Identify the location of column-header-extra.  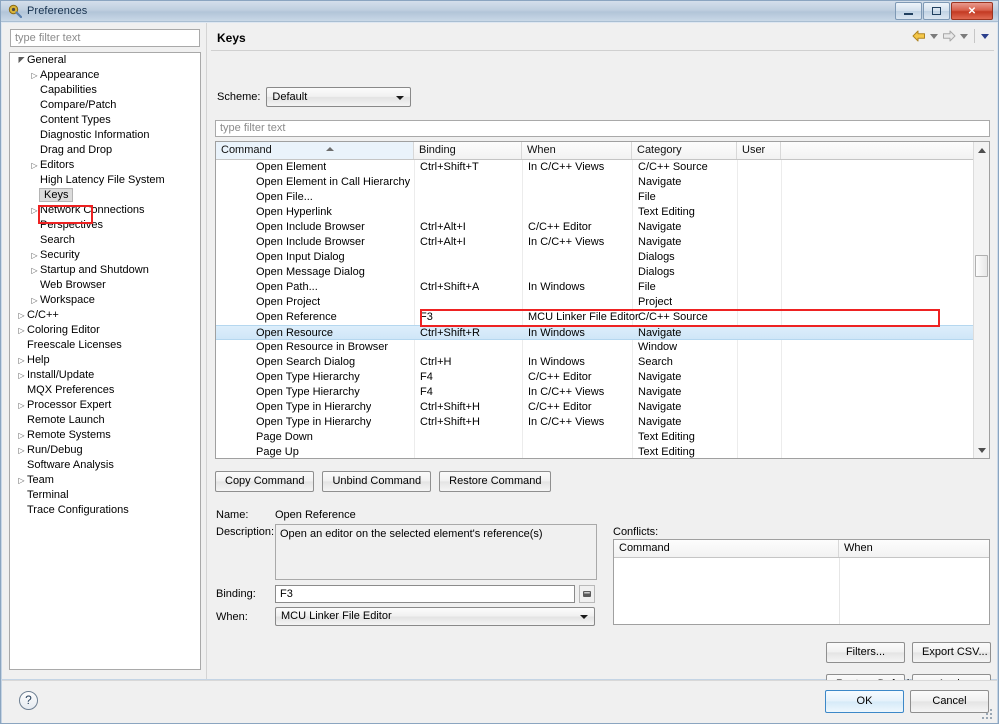
(878, 150).